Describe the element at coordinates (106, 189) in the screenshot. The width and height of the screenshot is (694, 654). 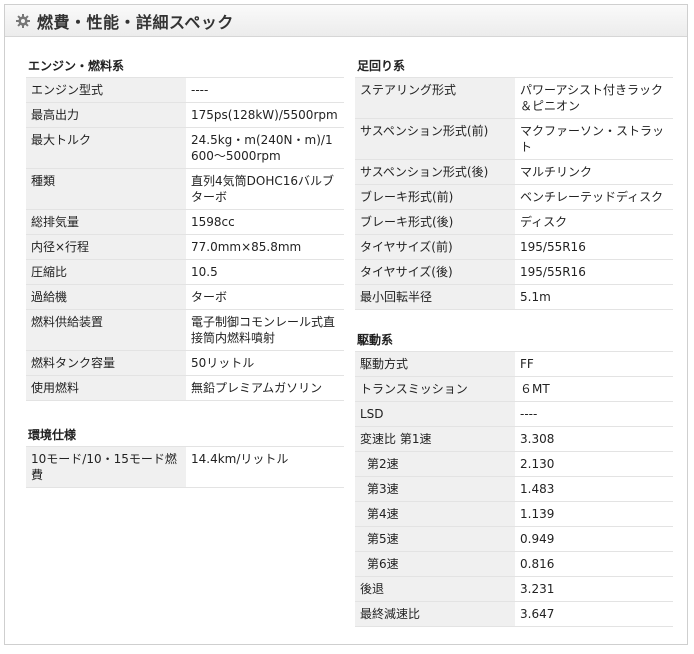
I see `spec-label: 種類` at that location.